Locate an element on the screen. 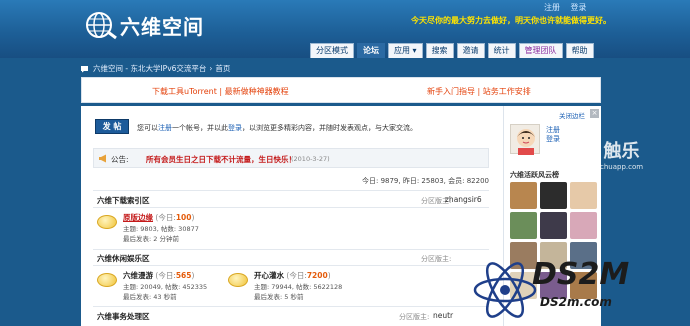  login-link: 登录 is located at coordinates (579, 7).